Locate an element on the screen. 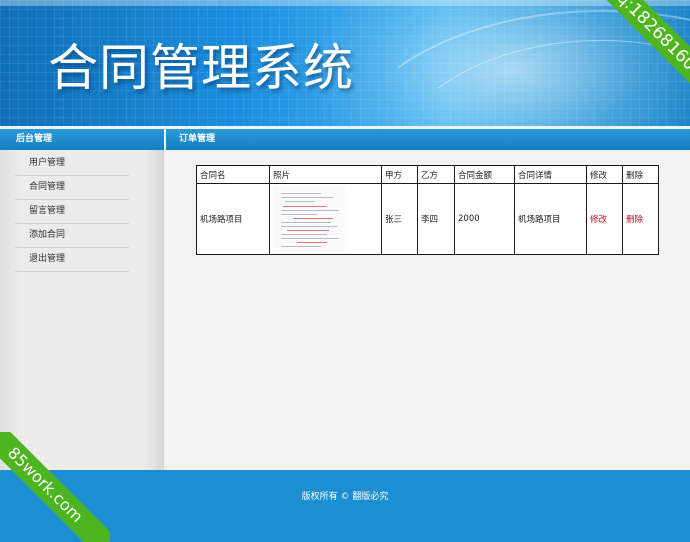  footer-copyright: 版权所有 © 翻版必究 is located at coordinates (345, 497).